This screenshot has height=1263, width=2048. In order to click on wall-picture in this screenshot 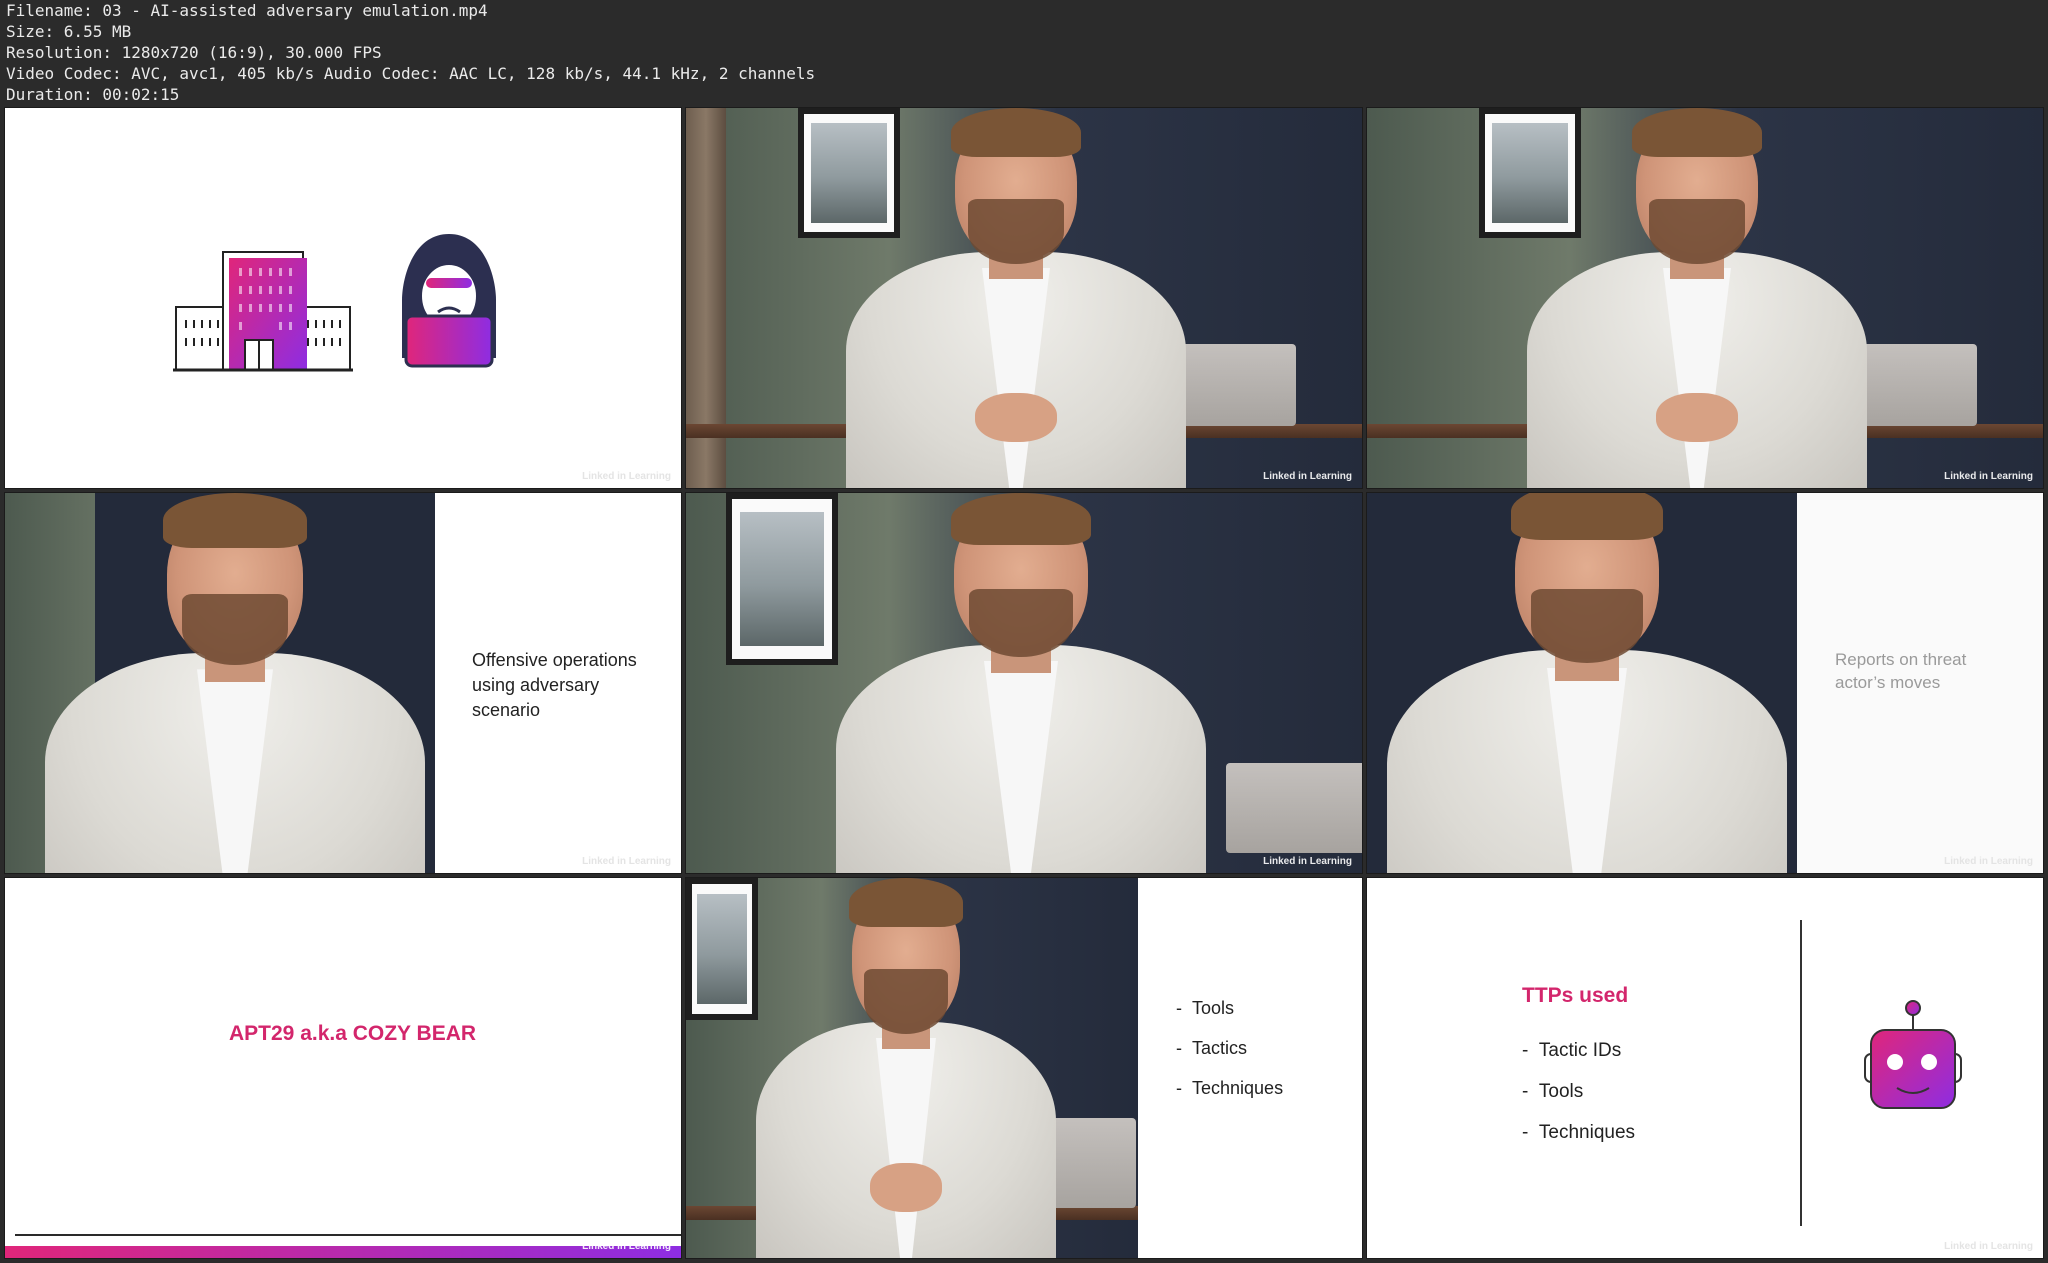, I will do `click(782, 579)`.